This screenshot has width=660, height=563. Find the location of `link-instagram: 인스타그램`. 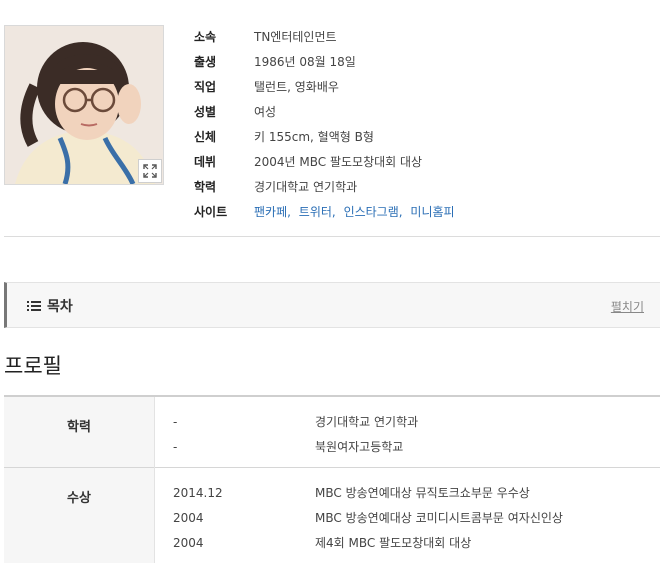

link-instagram: 인스타그램 is located at coordinates (371, 212).